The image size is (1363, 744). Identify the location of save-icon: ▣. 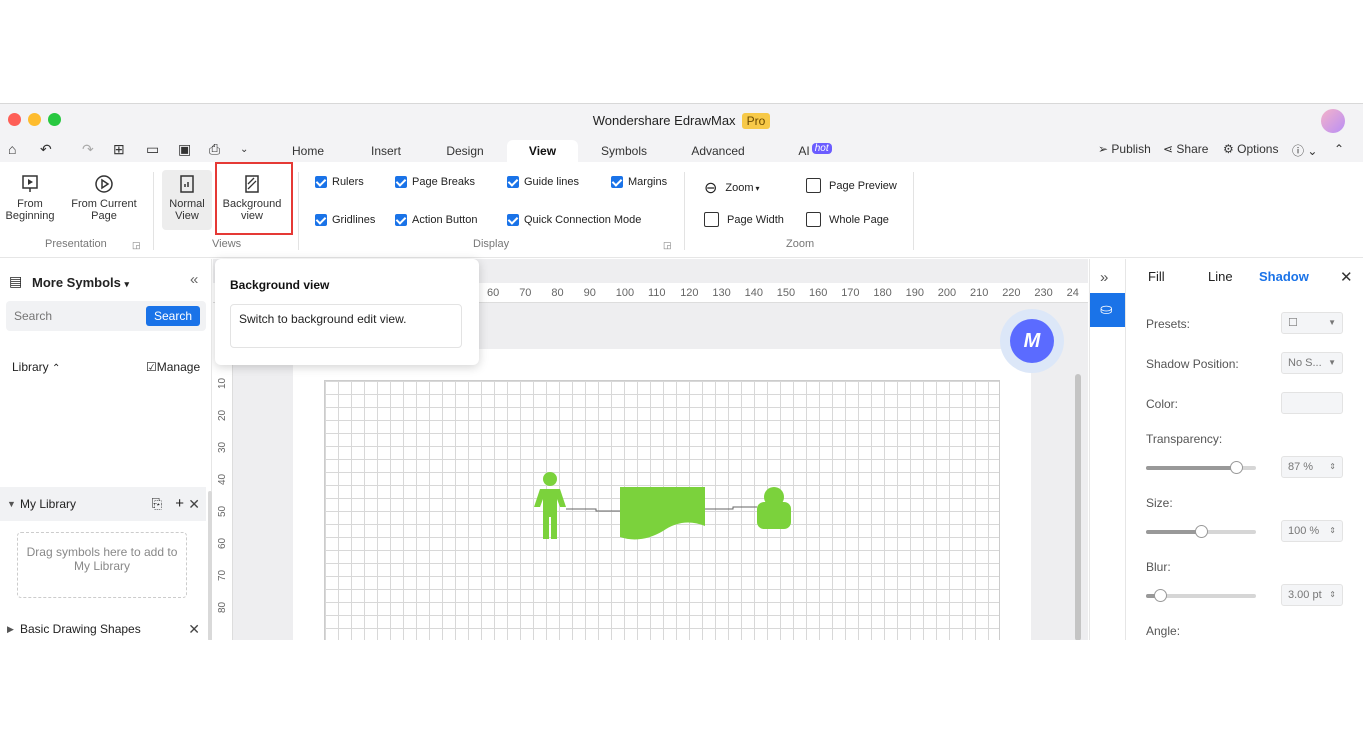
(184, 149).